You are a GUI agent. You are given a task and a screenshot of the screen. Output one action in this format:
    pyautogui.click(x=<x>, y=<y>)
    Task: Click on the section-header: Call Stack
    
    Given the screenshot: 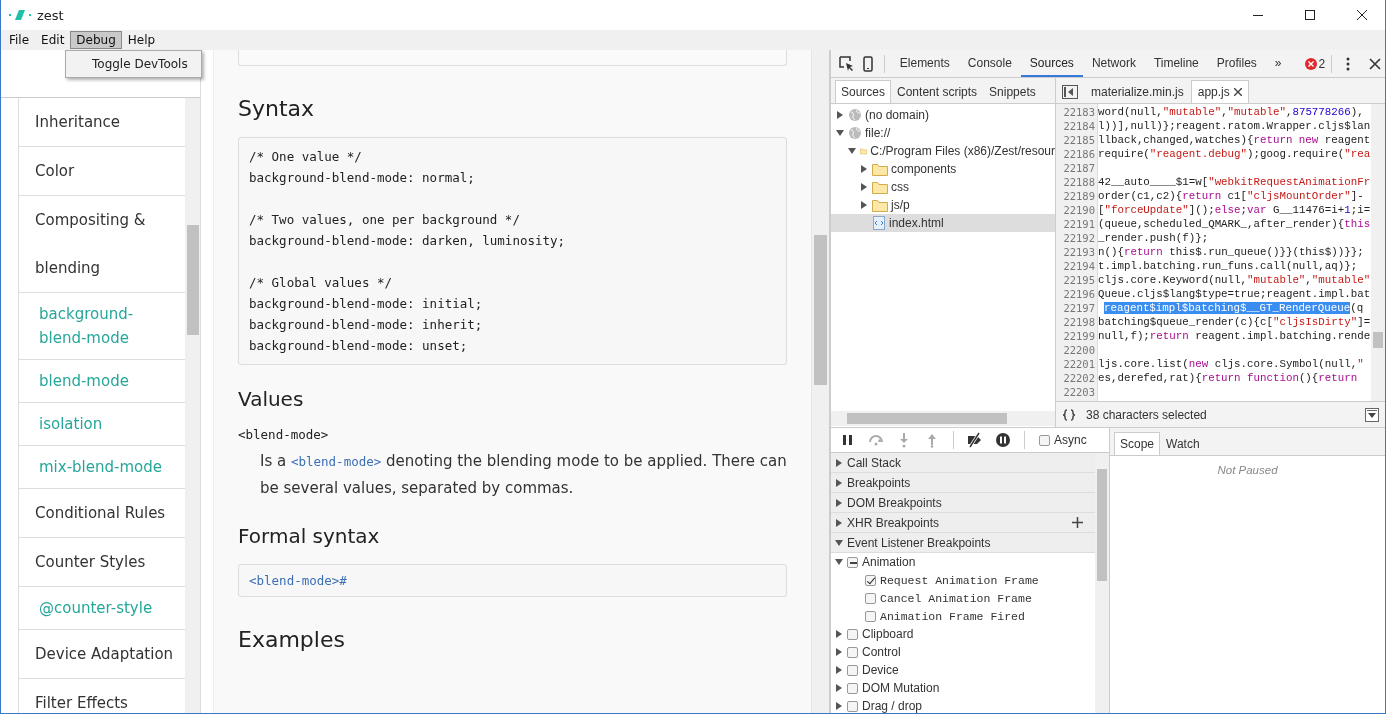 What is the action you would take?
    pyautogui.click(x=963, y=463)
    